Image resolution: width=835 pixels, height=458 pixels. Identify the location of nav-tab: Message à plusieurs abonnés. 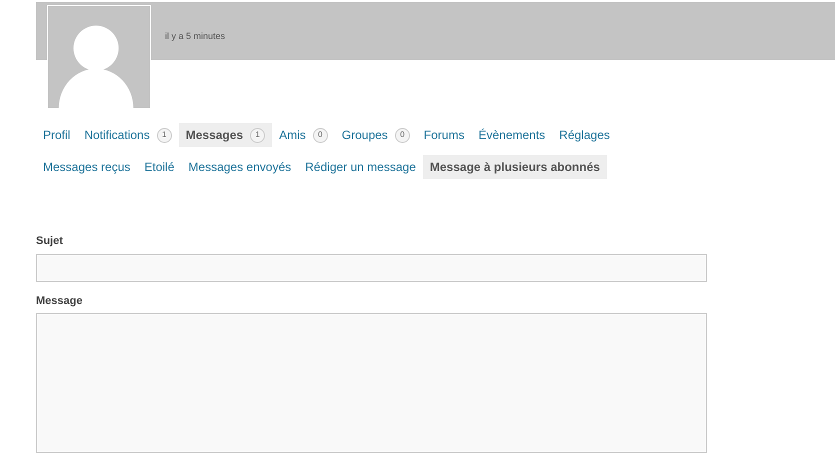
(514, 167).